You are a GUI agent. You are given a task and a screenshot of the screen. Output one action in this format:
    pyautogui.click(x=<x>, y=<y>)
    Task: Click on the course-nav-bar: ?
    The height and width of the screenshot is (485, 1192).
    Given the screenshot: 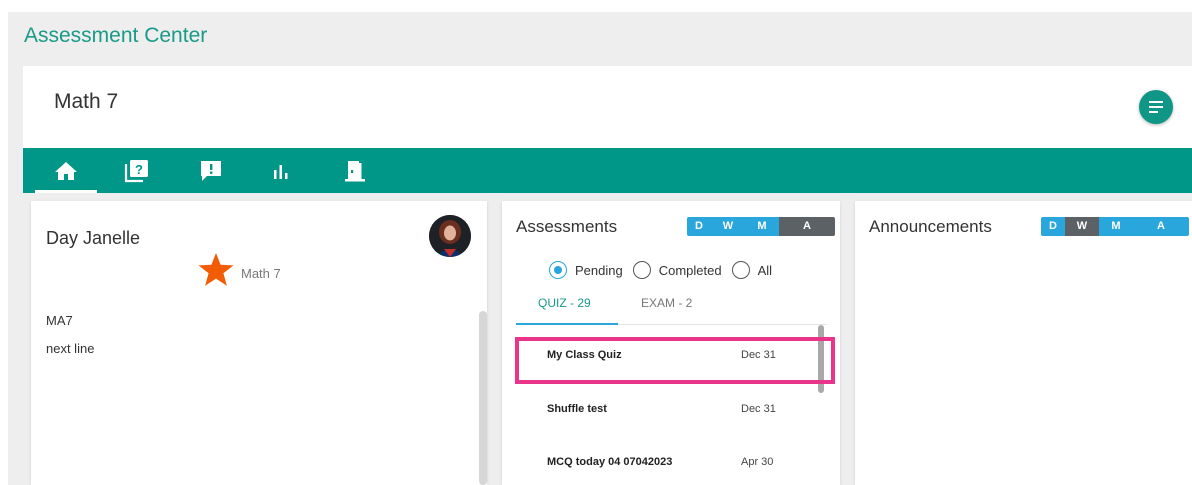 What is the action you would take?
    pyautogui.click(x=607, y=170)
    